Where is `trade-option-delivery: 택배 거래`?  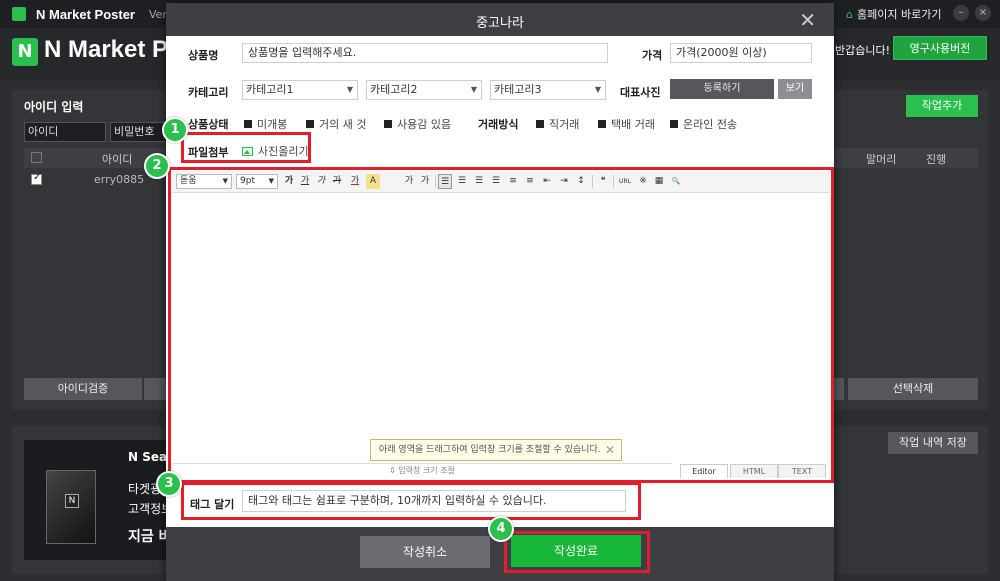 trade-option-delivery: 택배 거래 is located at coordinates (626, 124).